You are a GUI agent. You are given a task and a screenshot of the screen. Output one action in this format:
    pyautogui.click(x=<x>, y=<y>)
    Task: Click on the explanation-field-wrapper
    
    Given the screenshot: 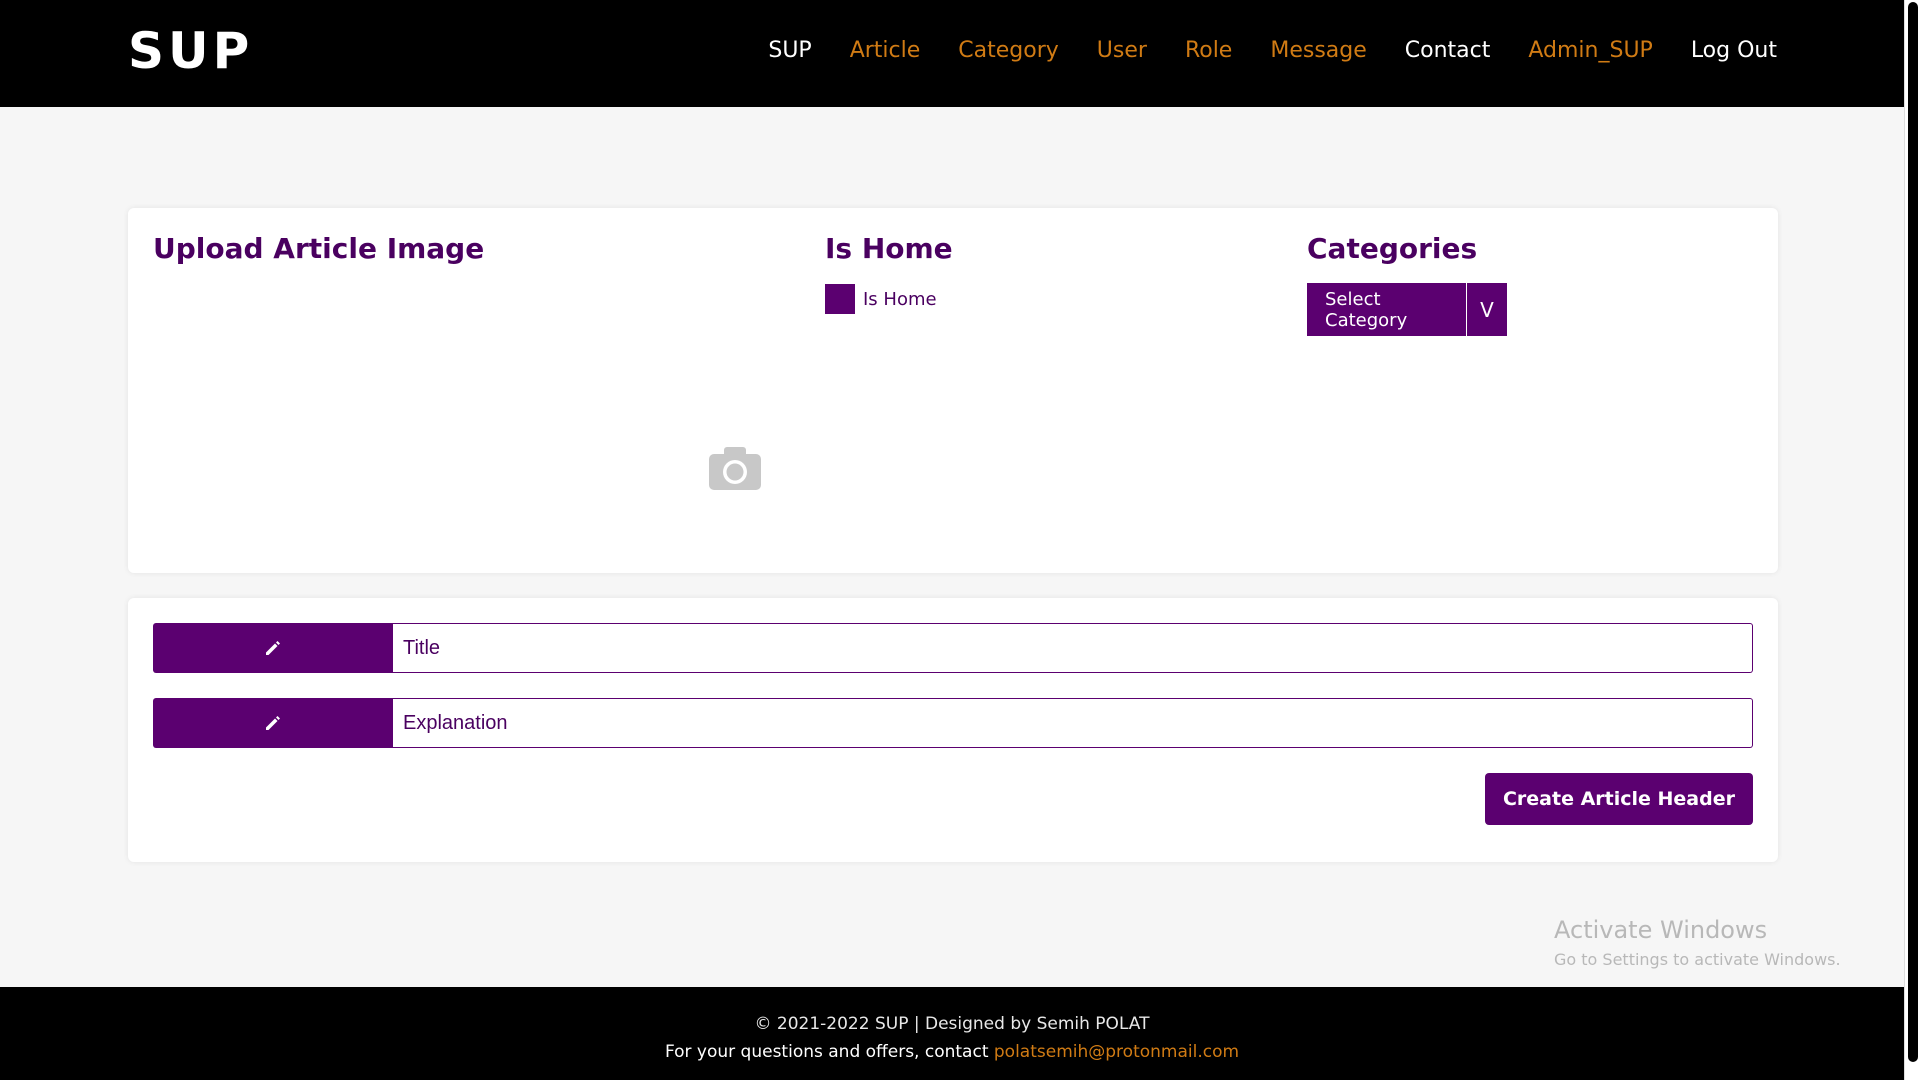 What is the action you would take?
    pyautogui.click(x=1073, y=723)
    